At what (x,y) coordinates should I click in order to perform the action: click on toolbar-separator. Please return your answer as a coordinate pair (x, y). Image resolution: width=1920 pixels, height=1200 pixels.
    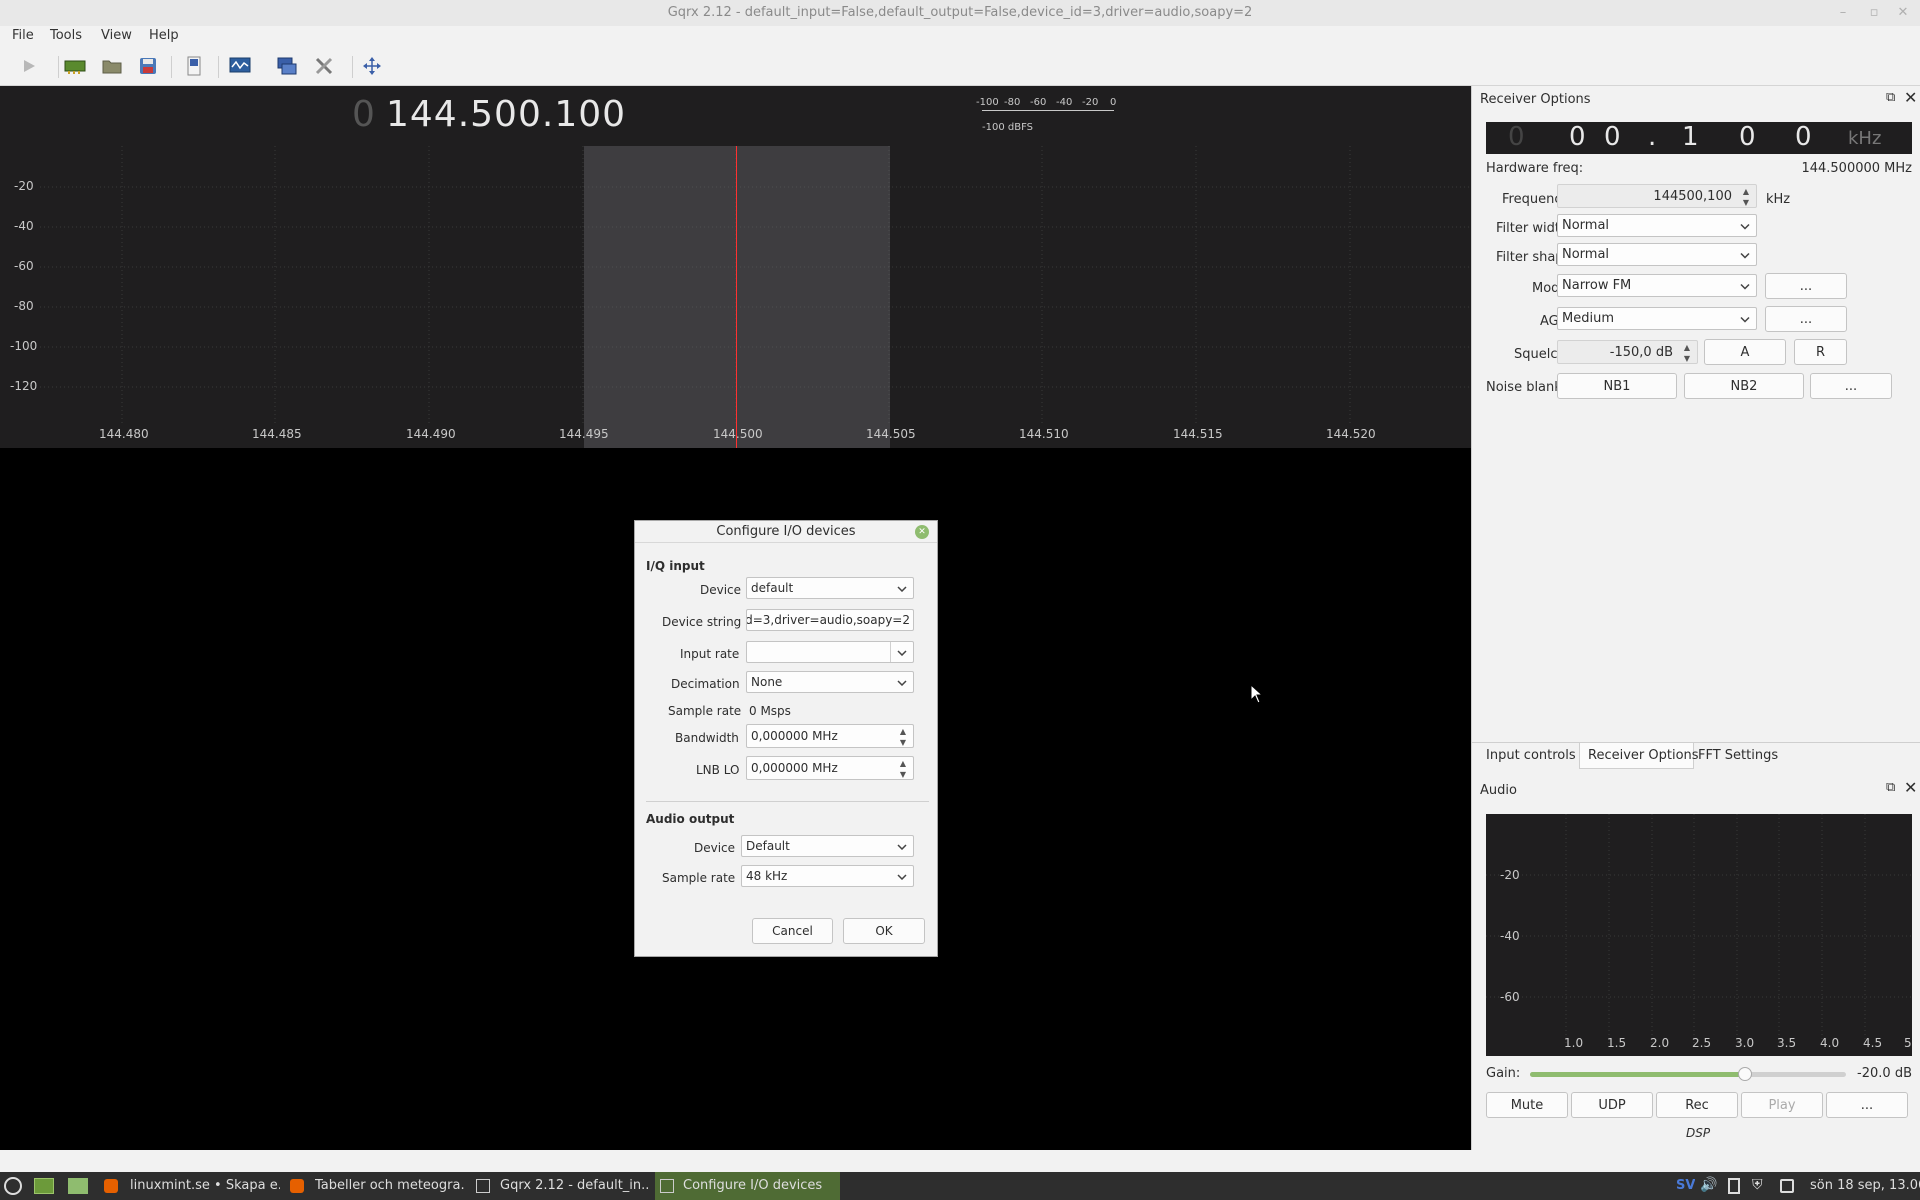
    Looking at the image, I should click on (171, 67).